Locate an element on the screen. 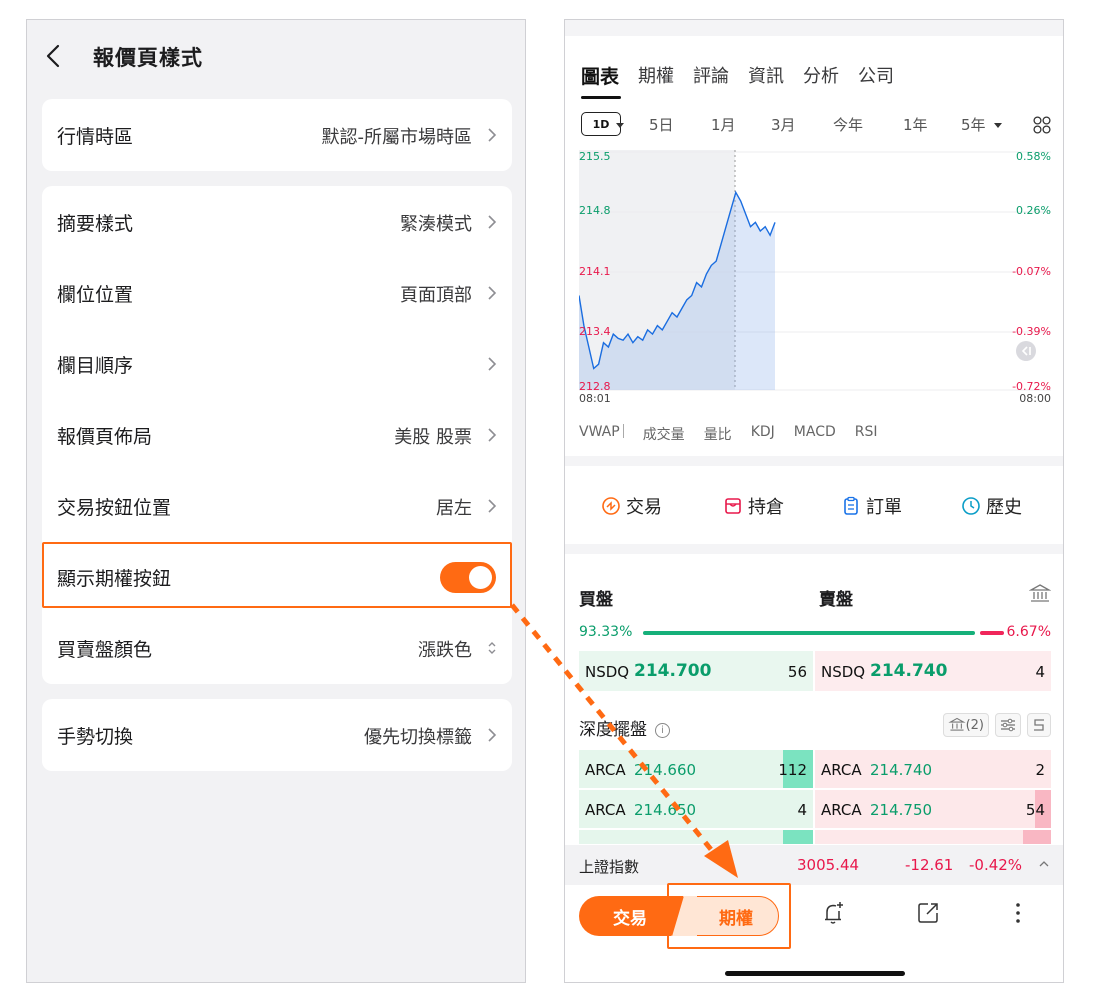  indicator-vwap: VWAP is located at coordinates (599, 434).